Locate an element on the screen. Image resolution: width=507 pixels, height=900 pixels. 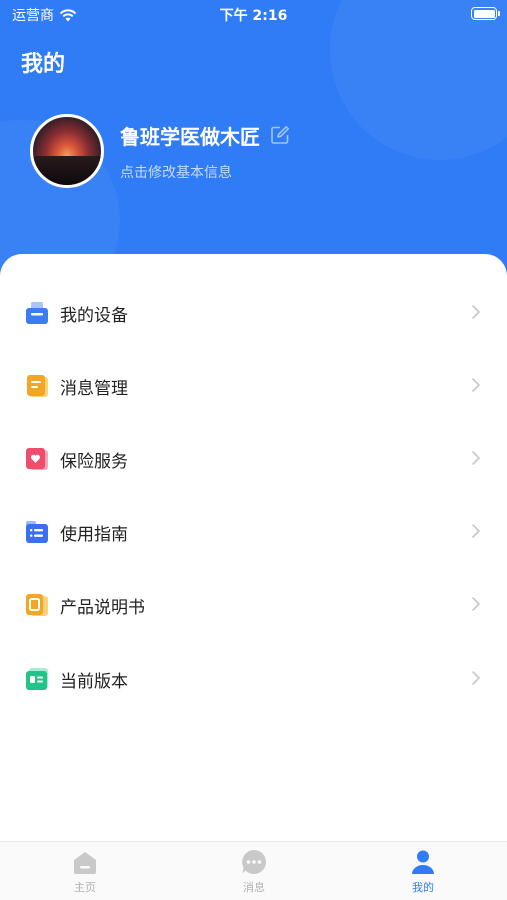
tab-bar: 主页 消息 我的 is located at coordinates (253, 870).